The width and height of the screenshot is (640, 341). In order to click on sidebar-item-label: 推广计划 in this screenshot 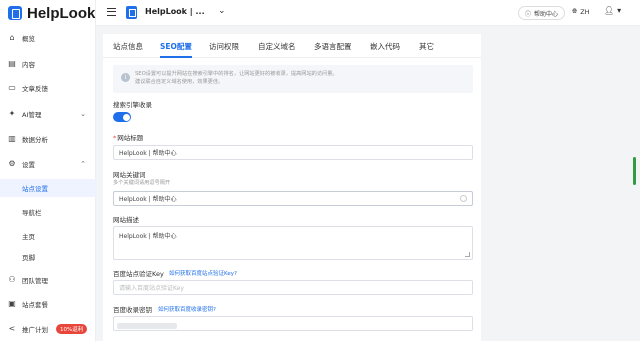, I will do `click(35, 330)`.